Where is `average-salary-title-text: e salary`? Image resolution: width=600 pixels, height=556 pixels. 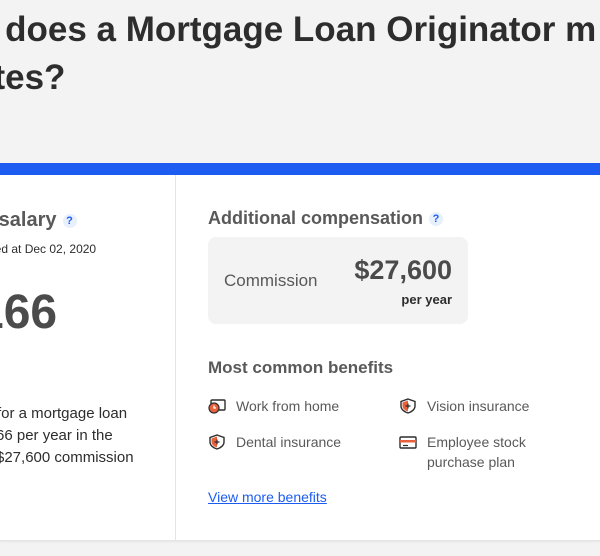 average-salary-title-text: e salary is located at coordinates (28, 220).